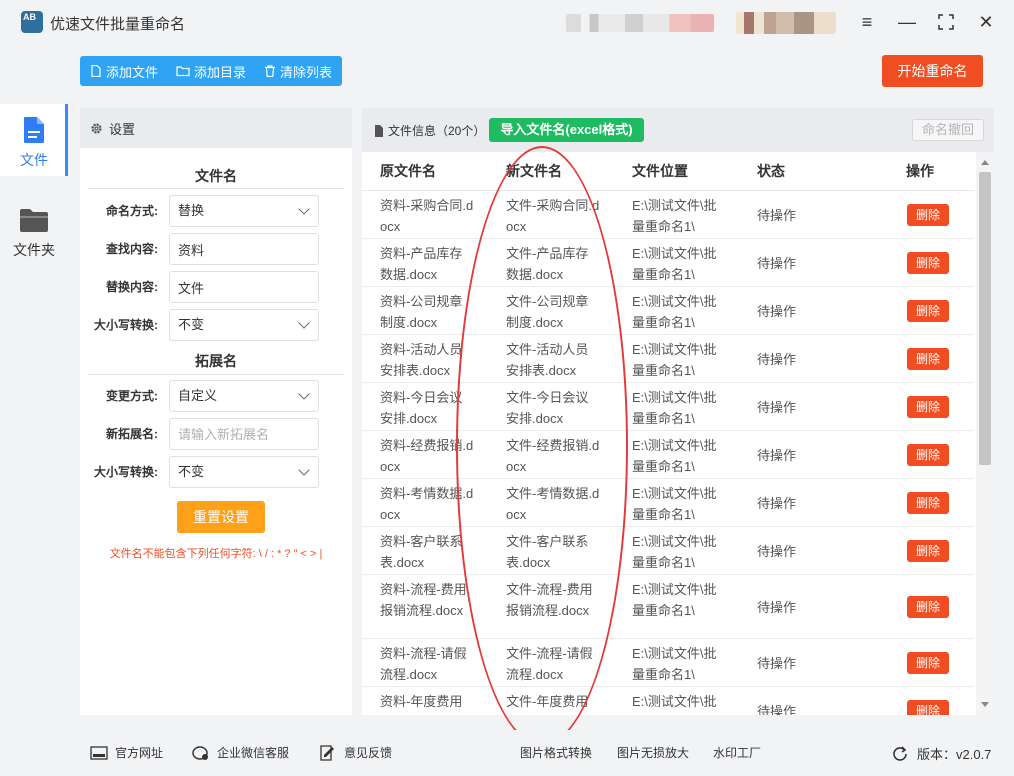  I want to click on new-extension-input, so click(244, 434).